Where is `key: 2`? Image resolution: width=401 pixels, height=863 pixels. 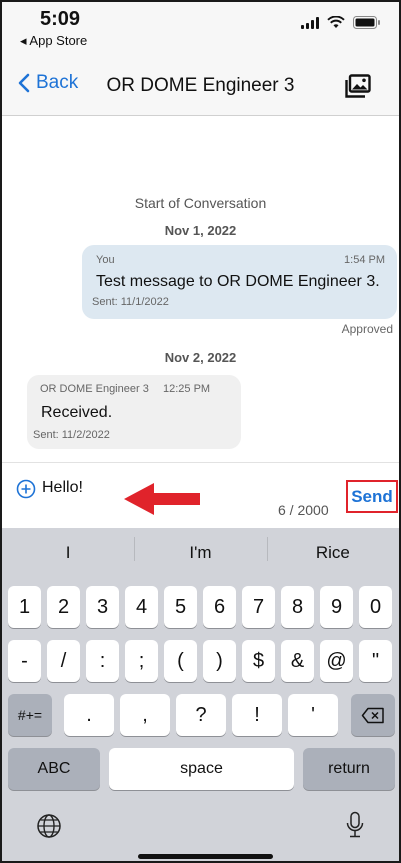 key: 2 is located at coordinates (63, 607).